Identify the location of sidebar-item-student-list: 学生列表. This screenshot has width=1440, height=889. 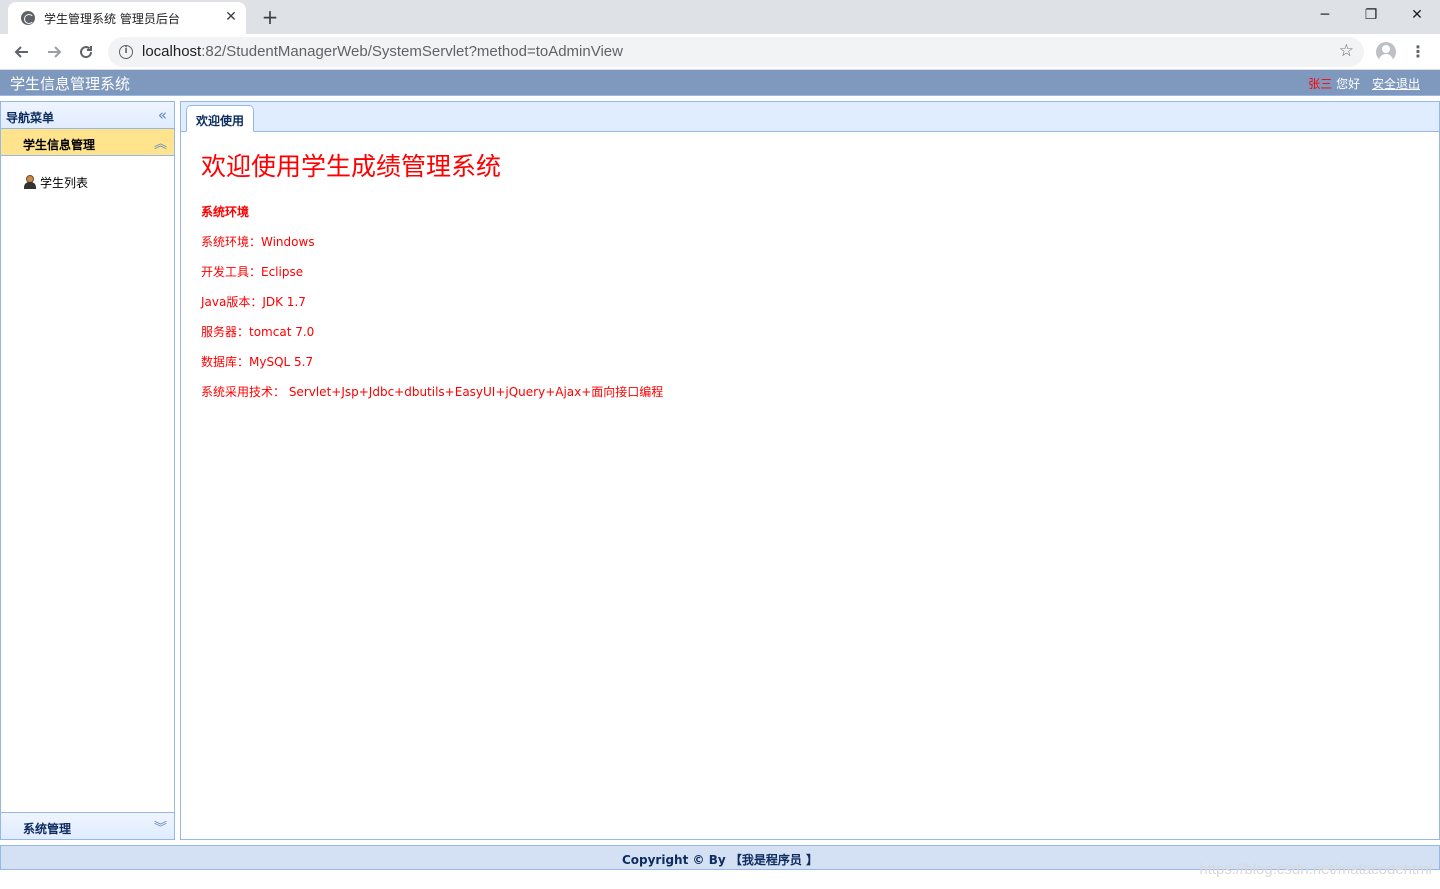
(55, 182).